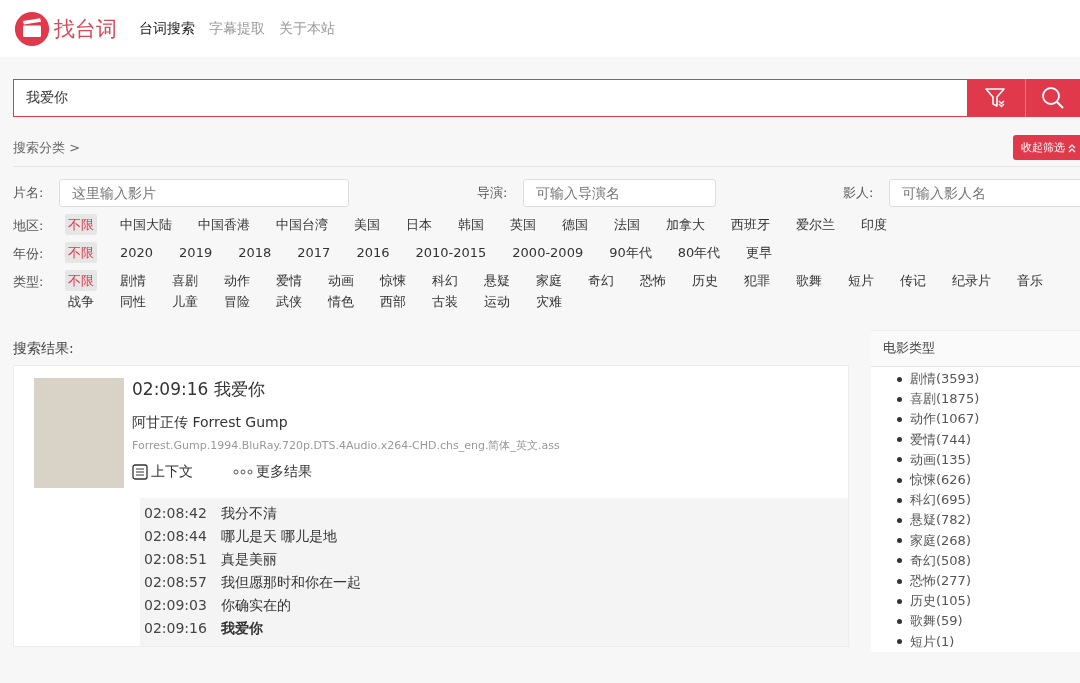  Describe the element at coordinates (47, 147) in the screenshot. I see `category-breadcrumb: 搜索分类 >` at that location.